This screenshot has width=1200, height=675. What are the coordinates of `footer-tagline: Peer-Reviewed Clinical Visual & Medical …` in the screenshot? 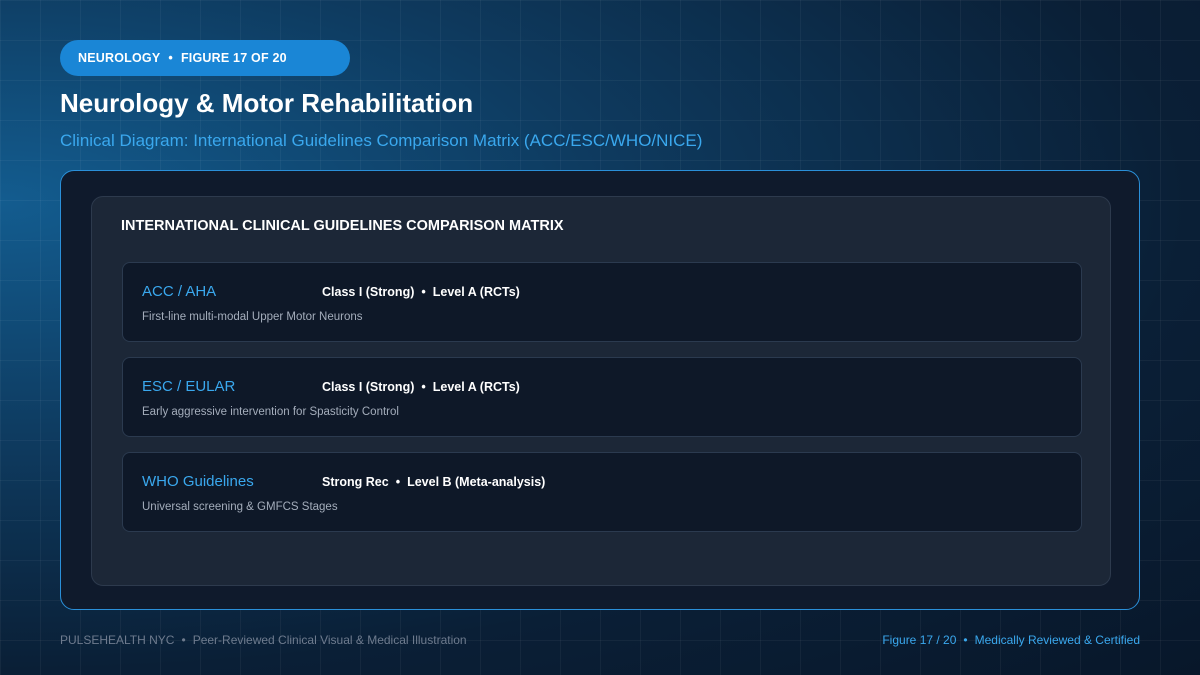 It's located at (329, 640).